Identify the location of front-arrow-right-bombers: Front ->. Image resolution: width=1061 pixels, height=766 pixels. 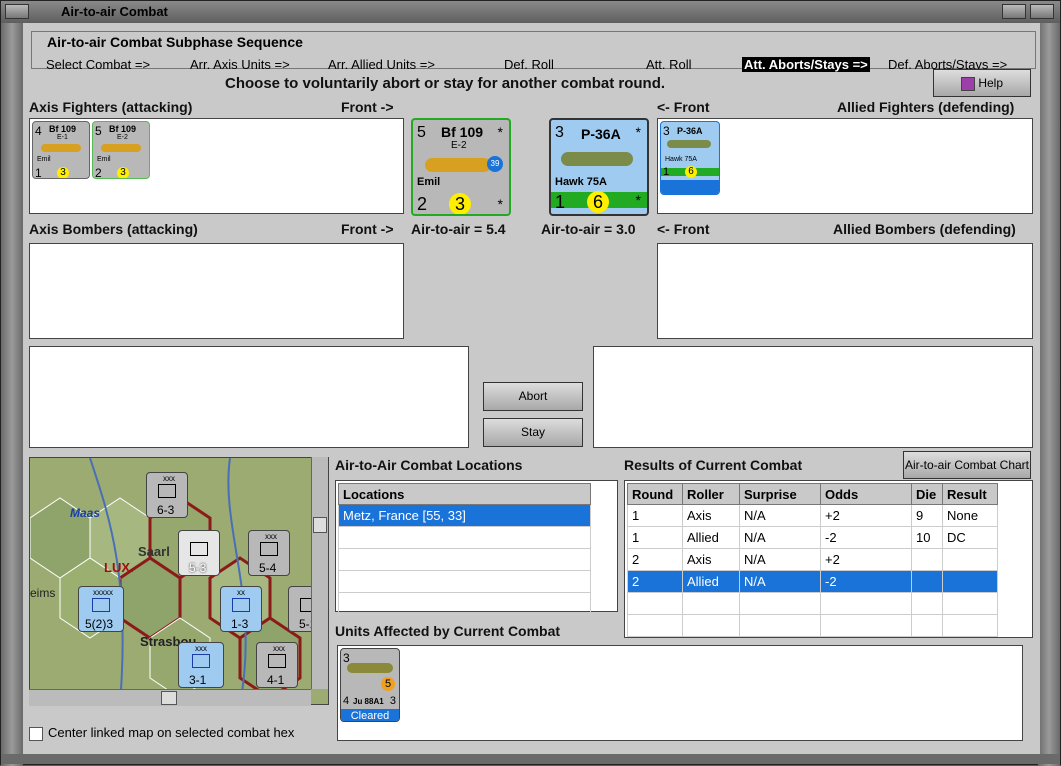
(367, 229).